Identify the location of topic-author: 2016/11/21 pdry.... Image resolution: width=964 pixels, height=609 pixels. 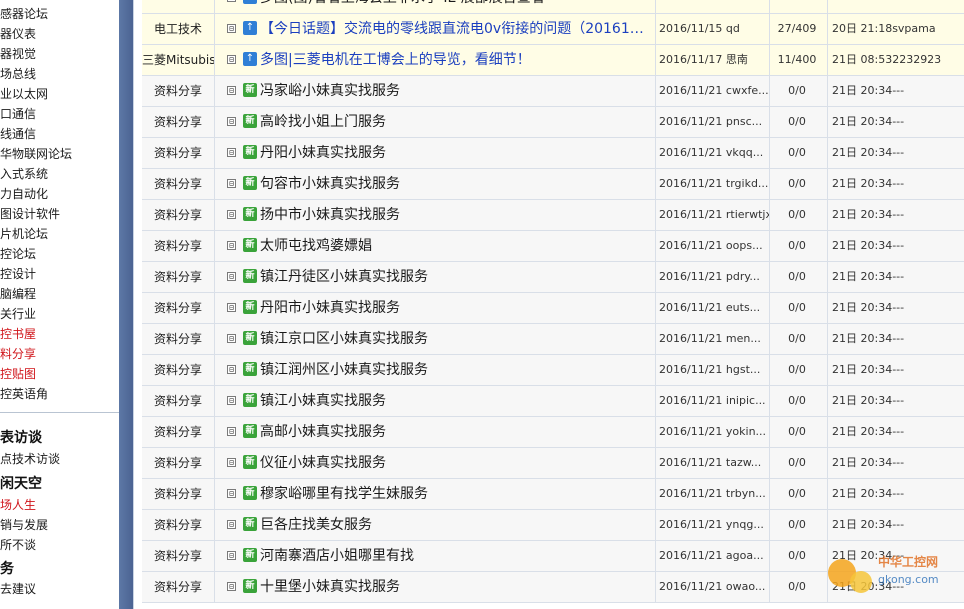
(713, 277).